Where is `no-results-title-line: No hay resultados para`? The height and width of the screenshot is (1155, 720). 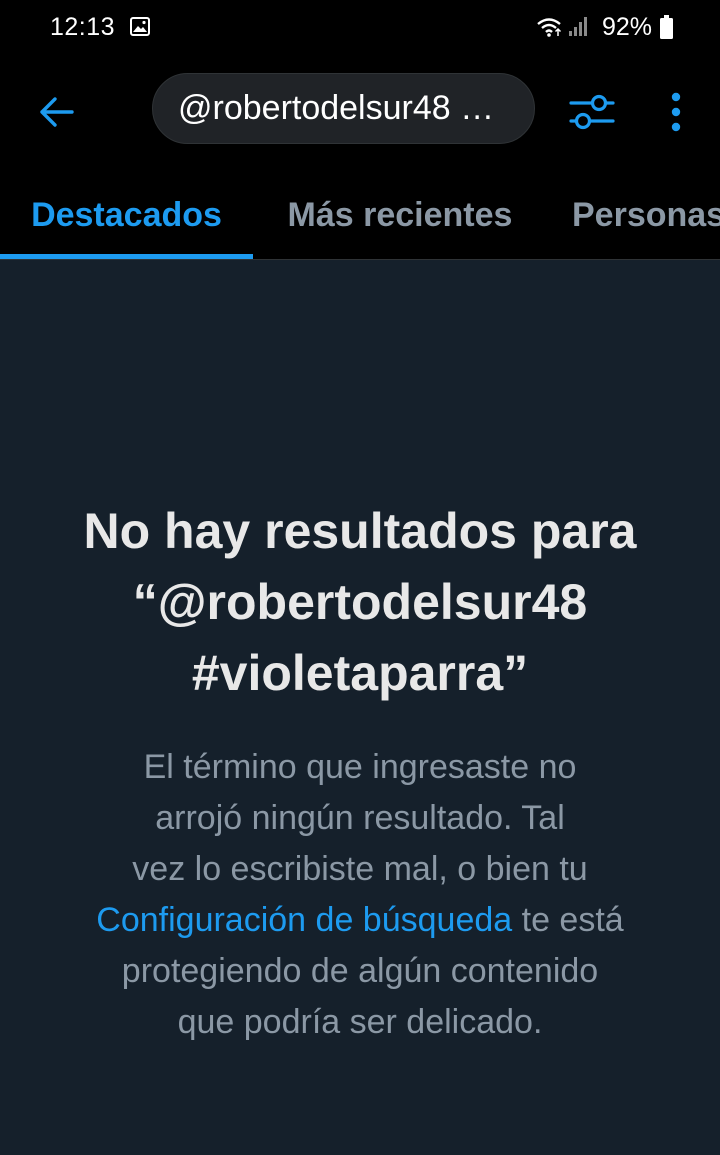
no-results-title-line: No hay resultados para is located at coordinates (360, 531).